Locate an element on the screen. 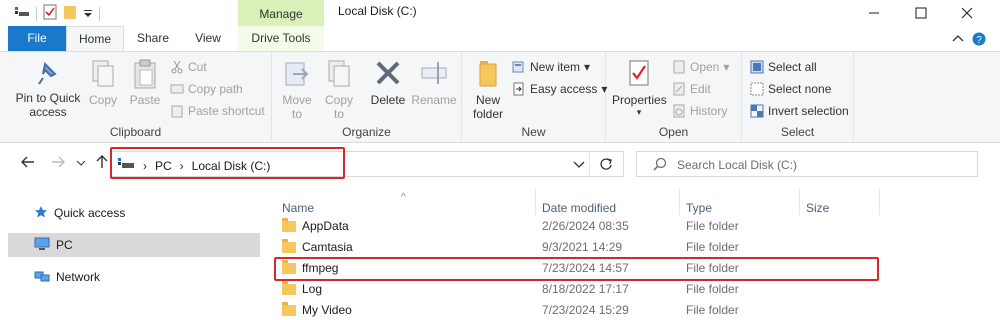 The width and height of the screenshot is (1000, 320). history-icon is located at coordinates (679, 111).